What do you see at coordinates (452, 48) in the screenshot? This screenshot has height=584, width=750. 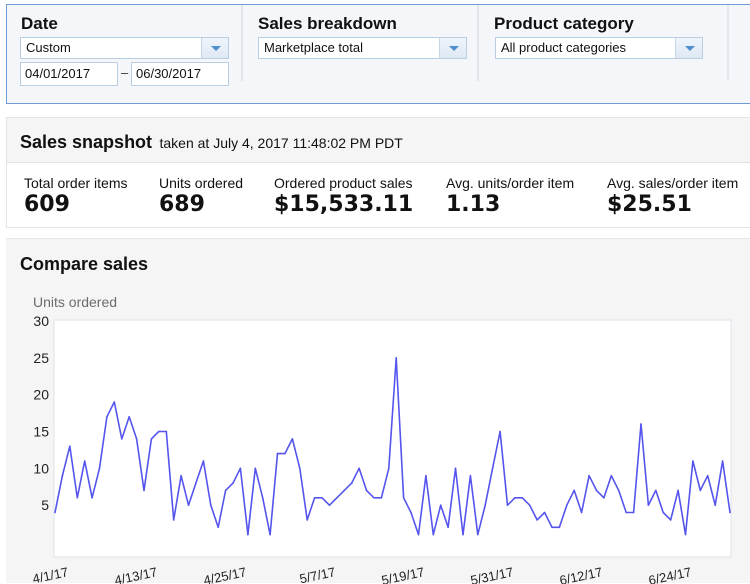 I see `sales-breakdown-dropdown-button` at bounding box center [452, 48].